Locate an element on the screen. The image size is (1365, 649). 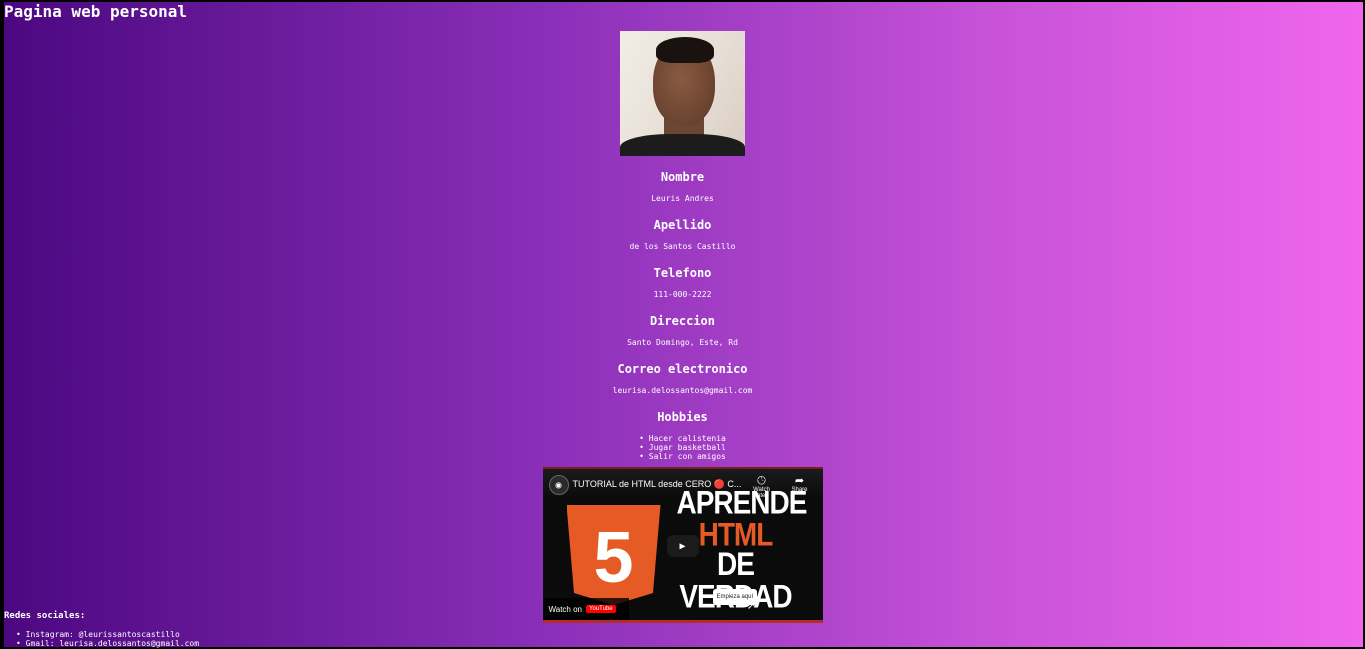
surname-value: de los Santos Castillo is located at coordinates (682, 246).